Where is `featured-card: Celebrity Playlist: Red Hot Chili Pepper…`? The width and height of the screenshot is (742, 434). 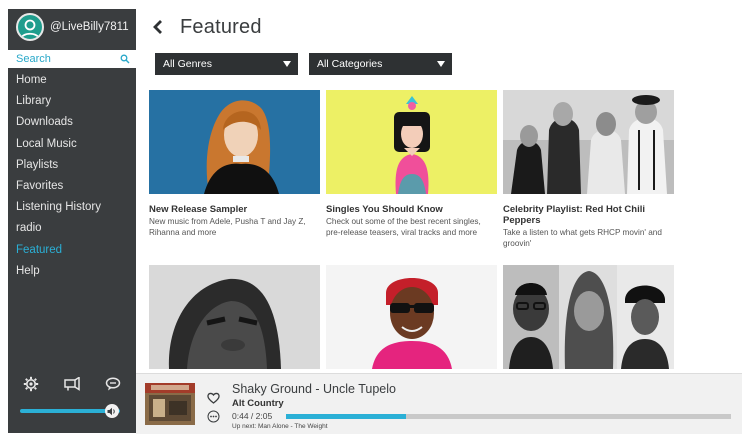 featured-card: Celebrity Playlist: Red Hot Chili Pepper… is located at coordinates (588, 169).